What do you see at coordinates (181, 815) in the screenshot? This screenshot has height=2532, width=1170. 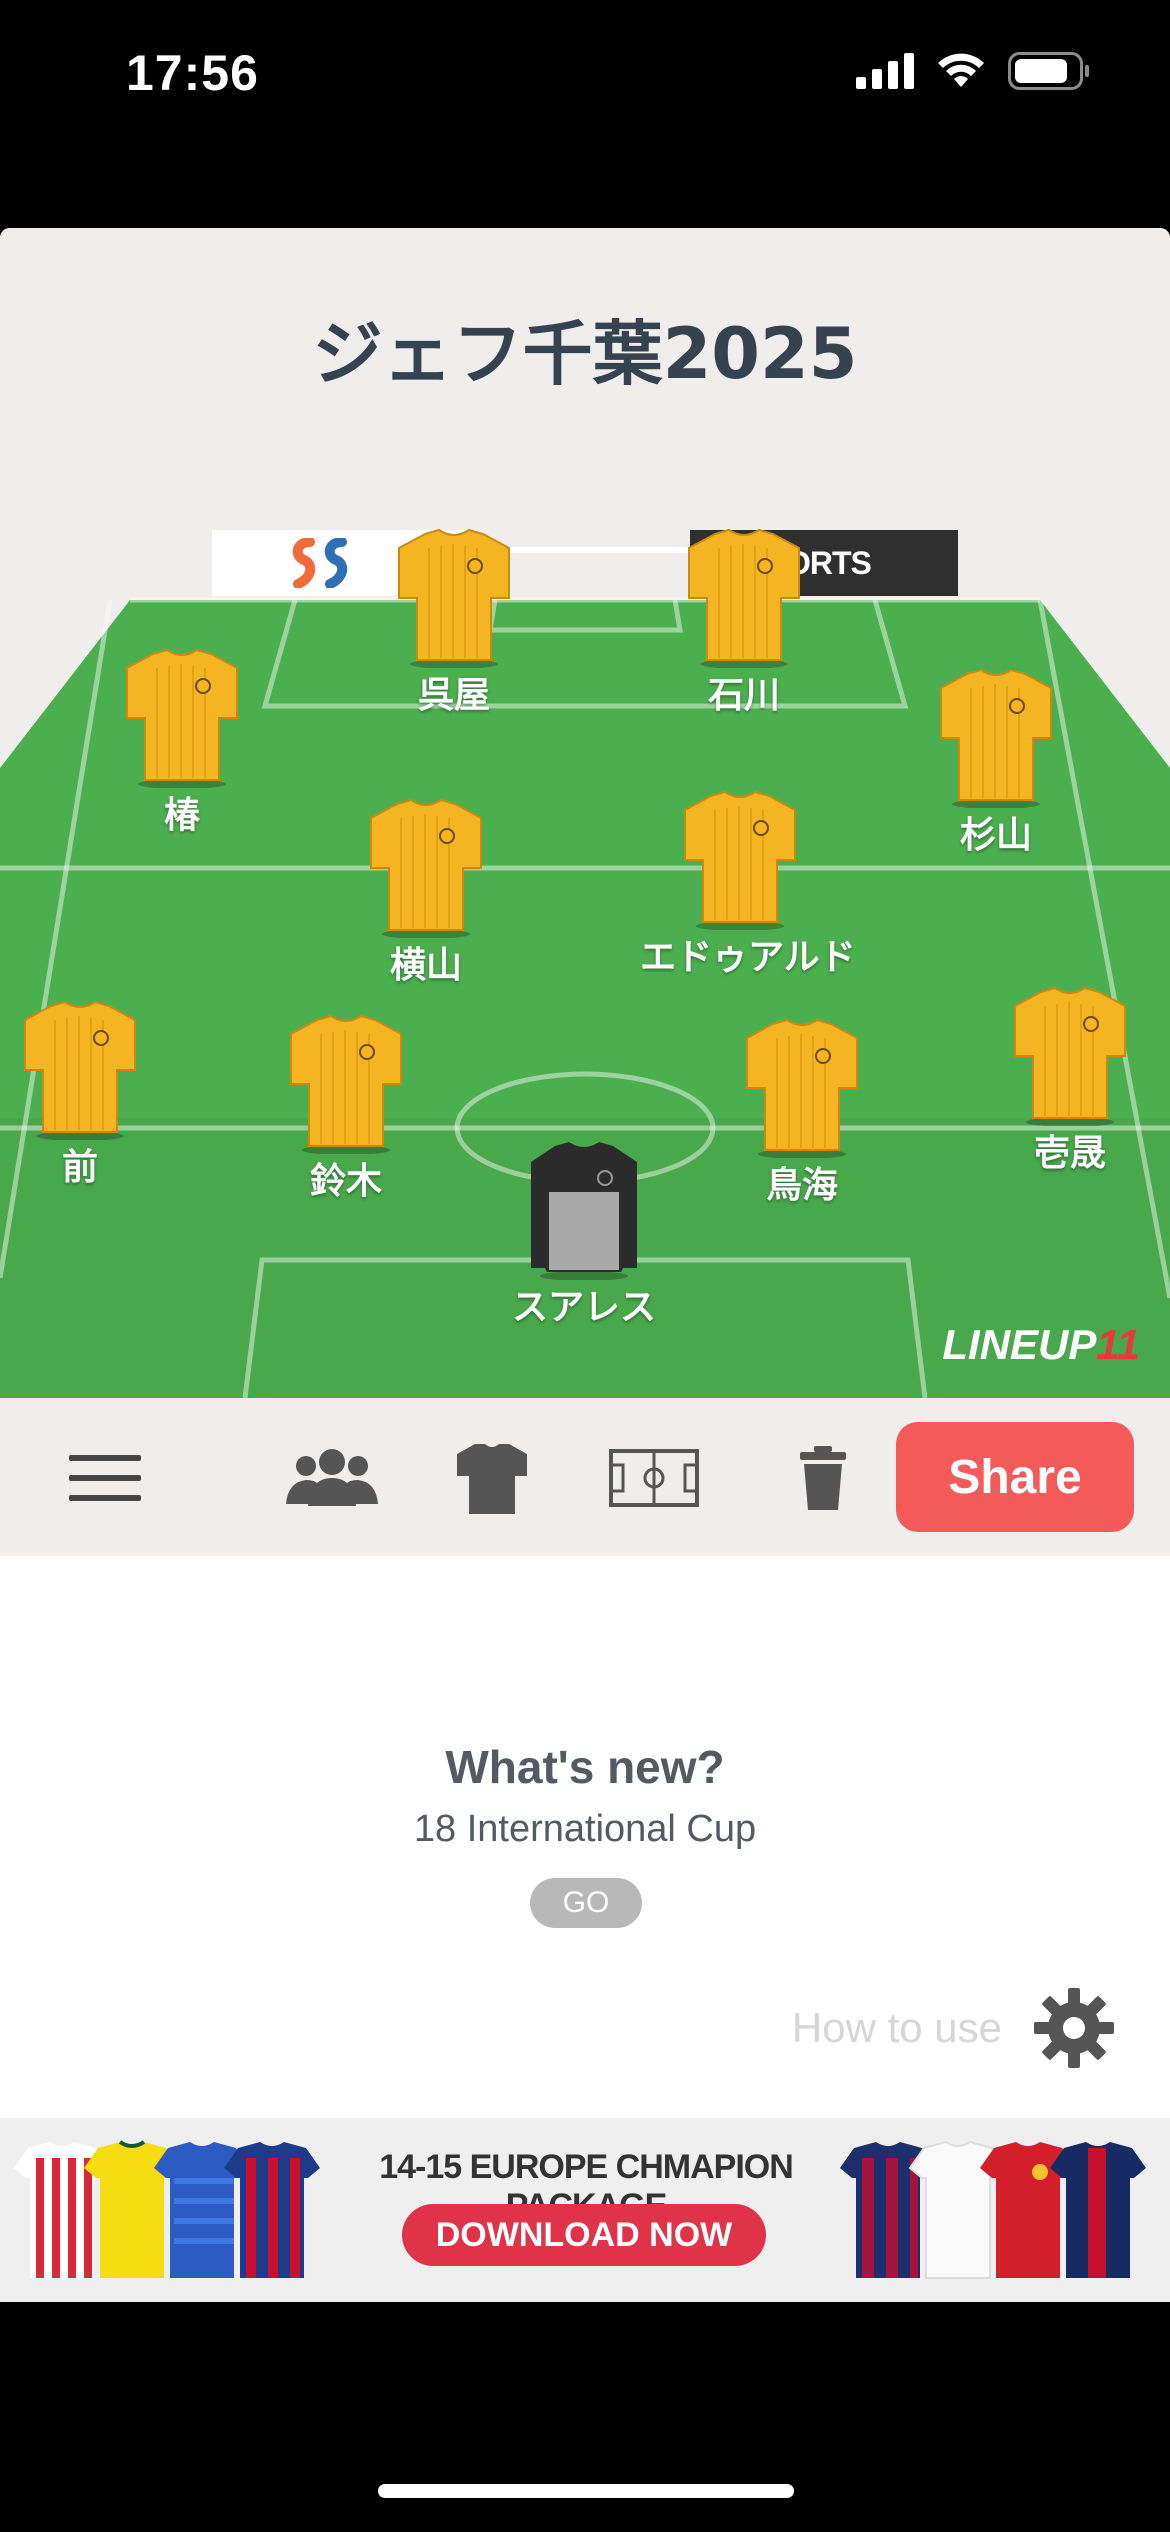 I see `player-name: 椿` at bounding box center [181, 815].